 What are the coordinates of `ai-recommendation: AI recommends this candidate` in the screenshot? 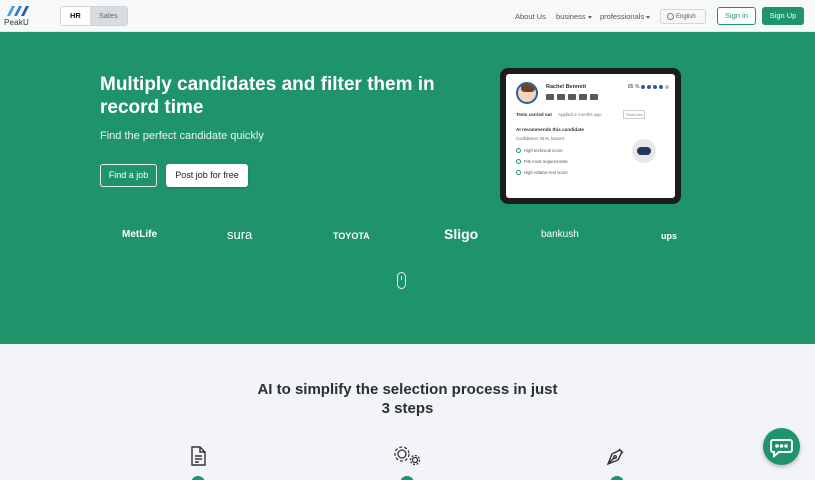 It's located at (550, 129).